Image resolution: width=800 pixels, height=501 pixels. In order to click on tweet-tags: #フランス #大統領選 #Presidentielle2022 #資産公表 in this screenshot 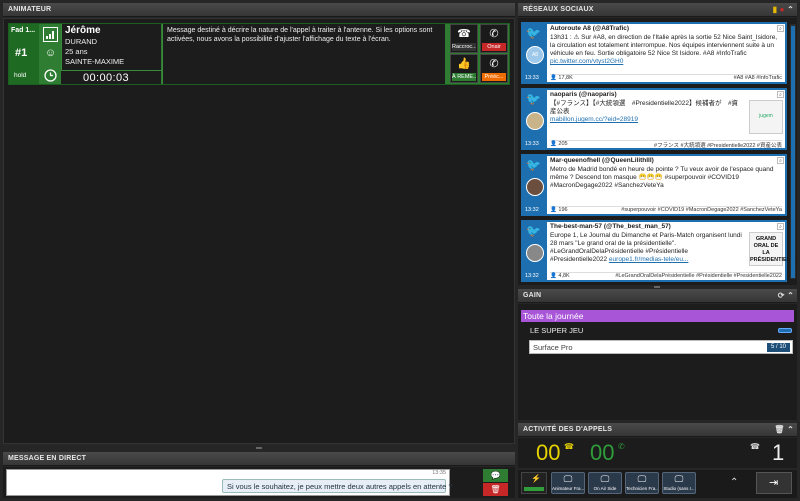, I will do `click(718, 146)`.